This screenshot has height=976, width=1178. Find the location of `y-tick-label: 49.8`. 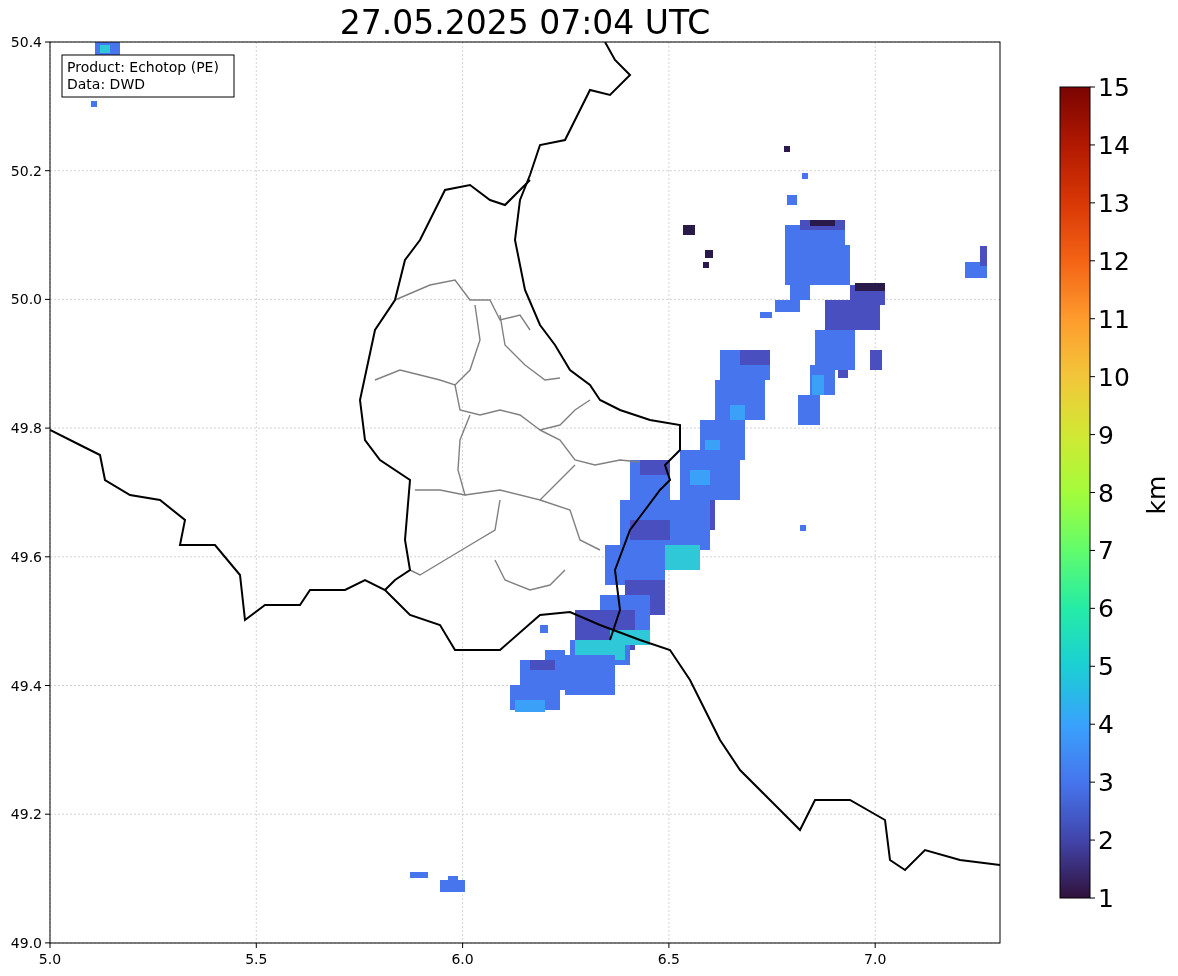

y-tick-label: 49.8 is located at coordinates (26, 428).